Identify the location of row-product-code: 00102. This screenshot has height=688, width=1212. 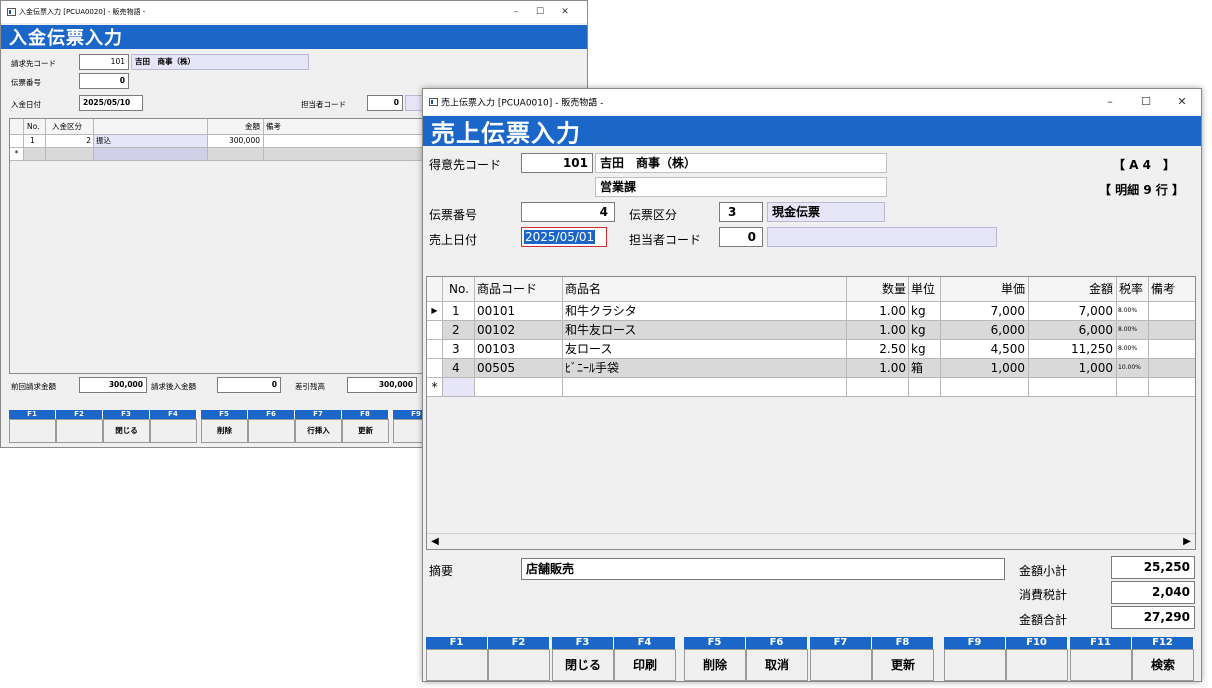
(519, 330).